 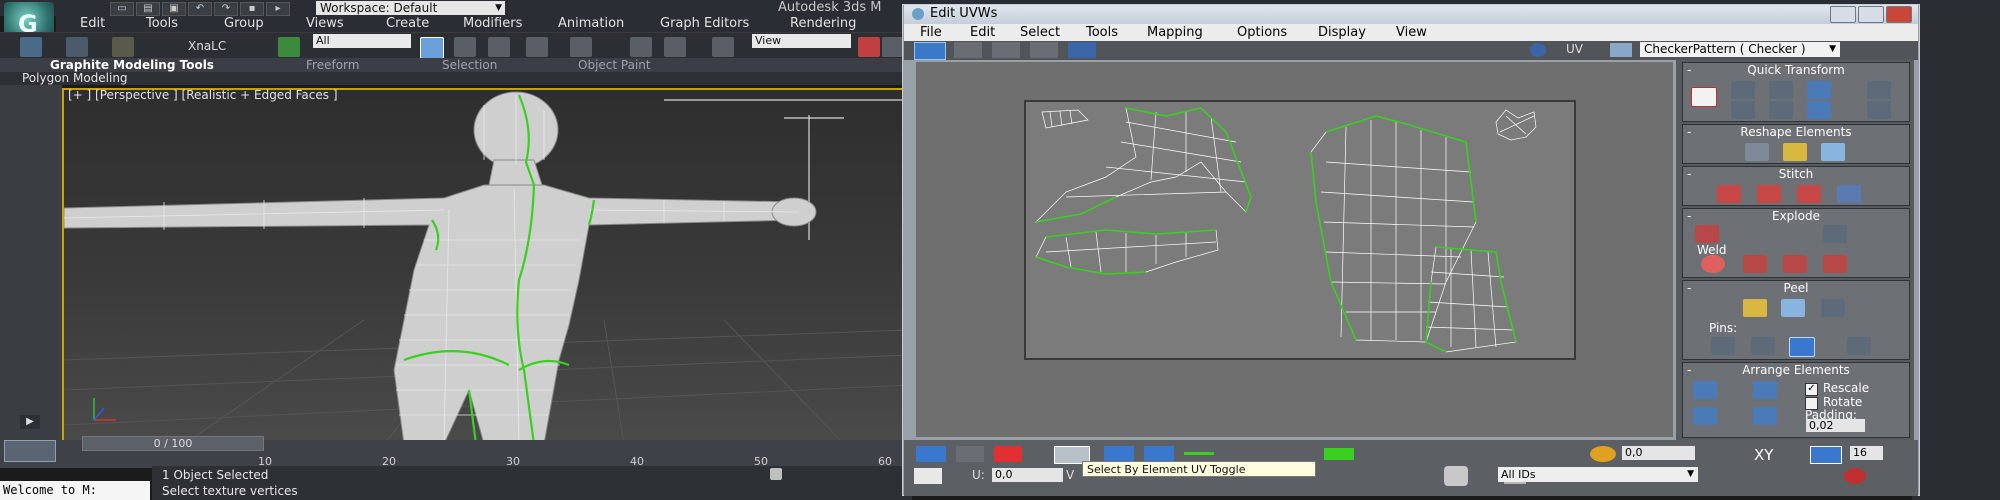 What do you see at coordinates (1175, 32) in the screenshot?
I see `uvw-menu-mapping: Mapping` at bounding box center [1175, 32].